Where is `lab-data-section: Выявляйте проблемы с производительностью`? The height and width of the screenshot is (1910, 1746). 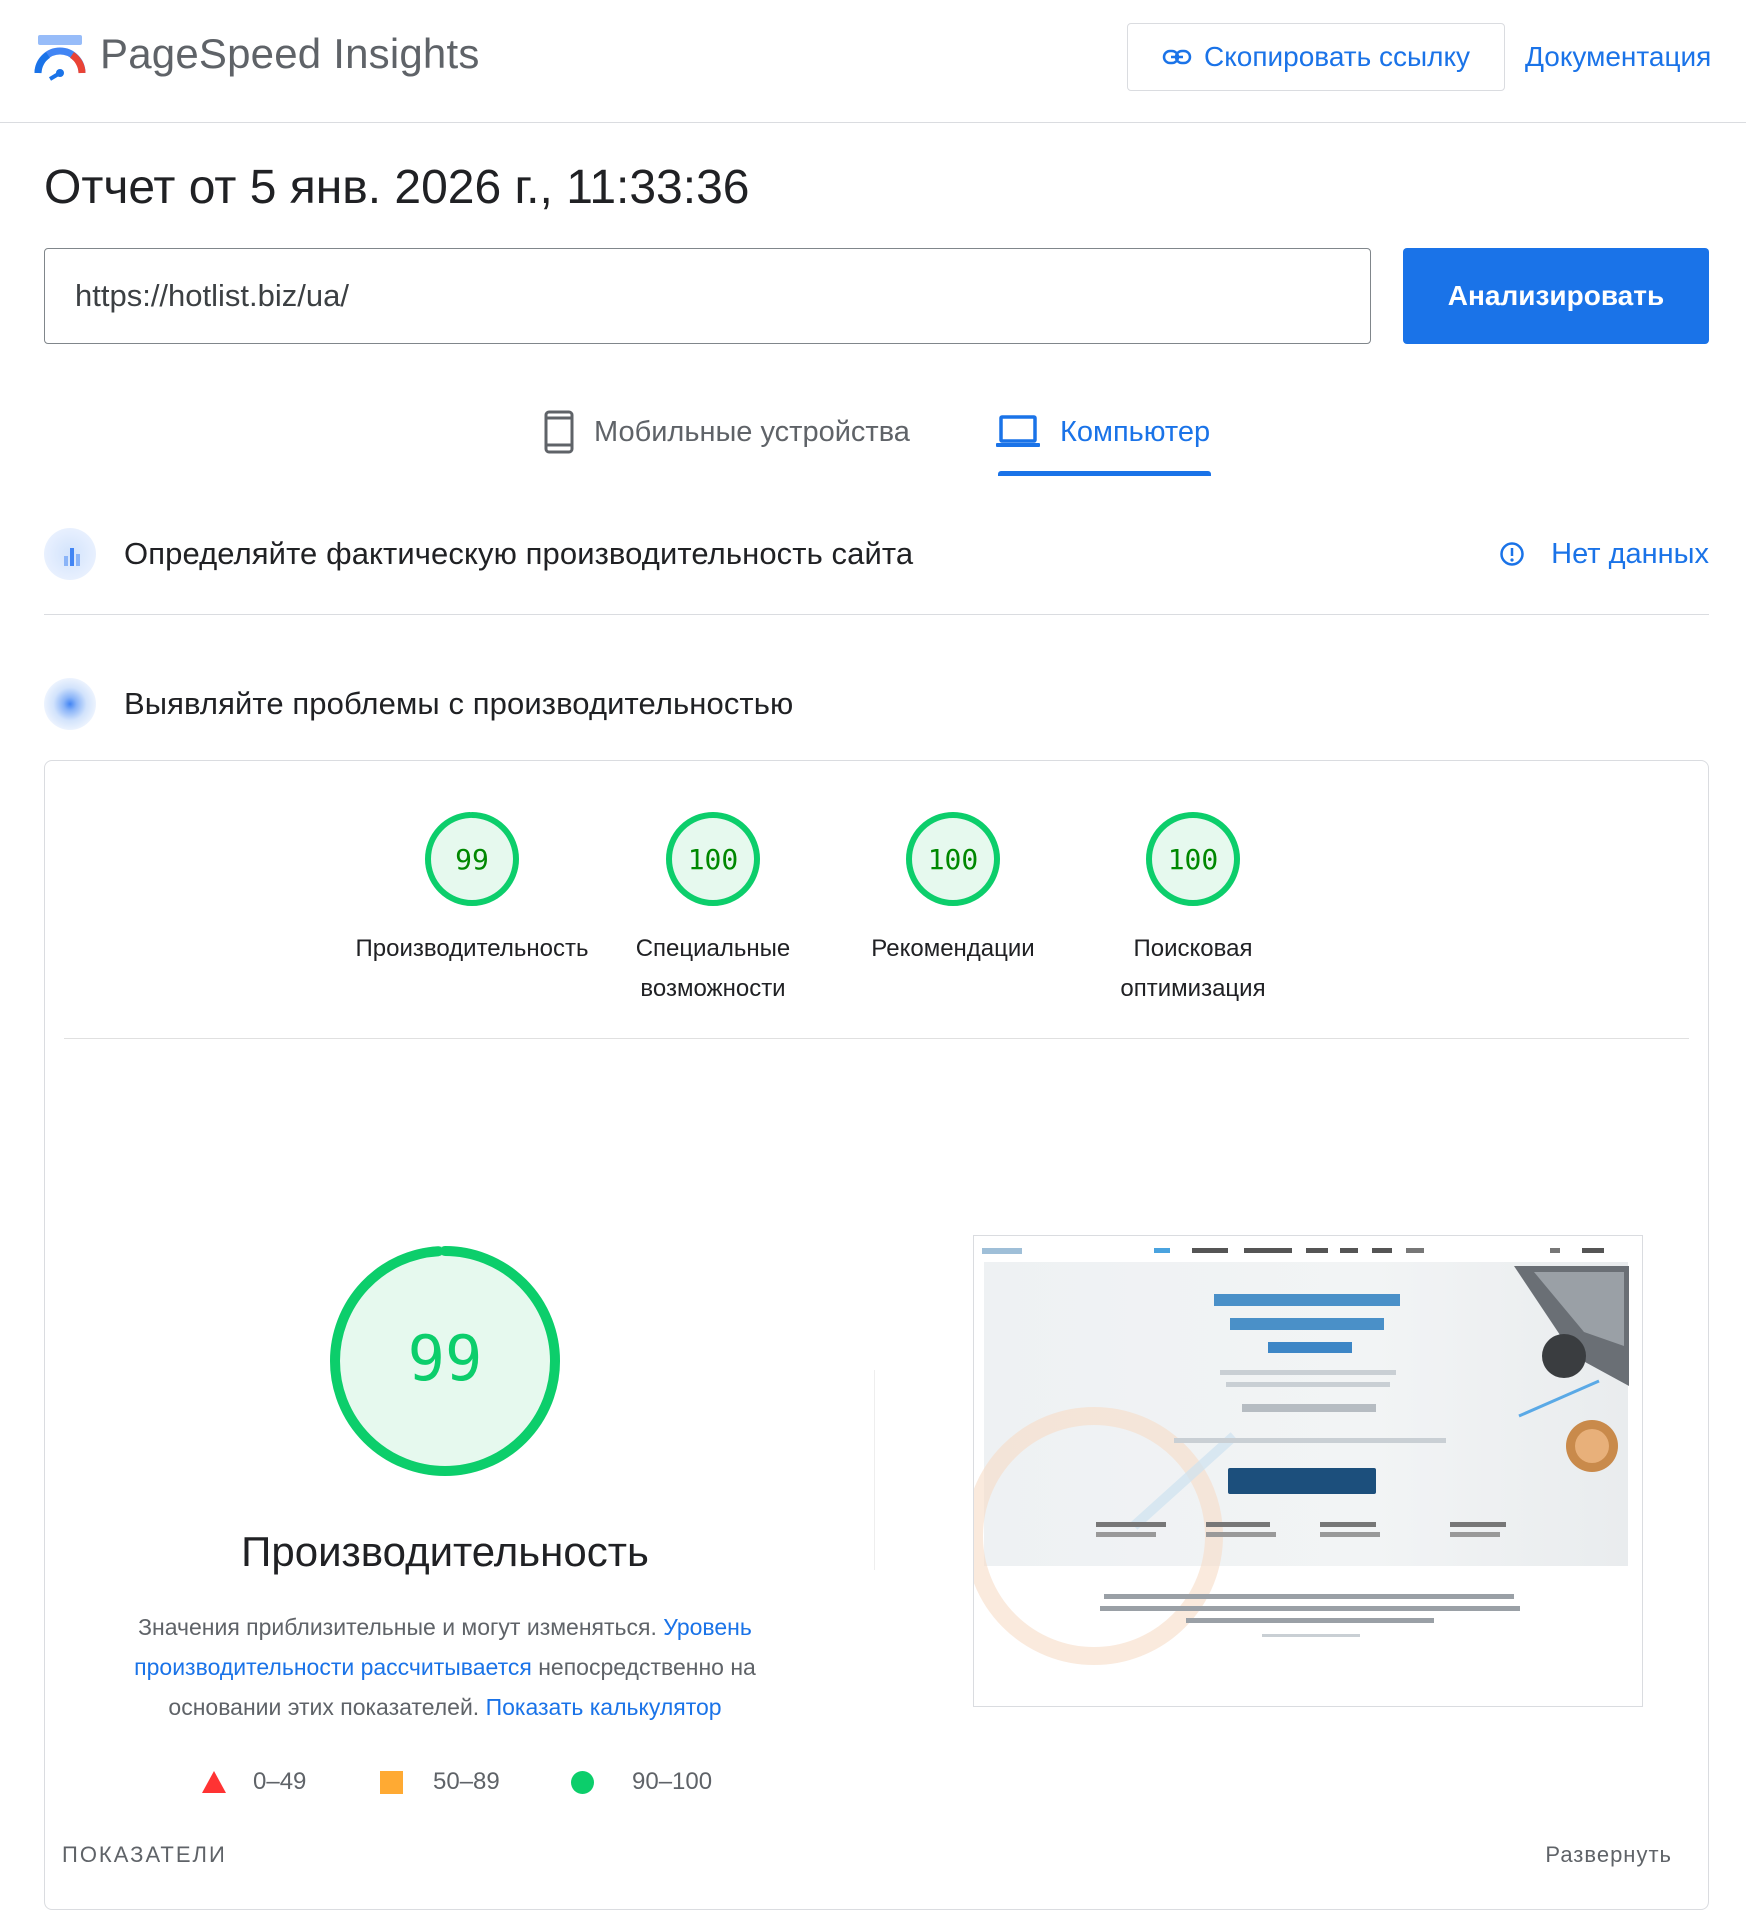
lab-data-section: Выявляйте проблемы с производительностью is located at coordinates (876, 704).